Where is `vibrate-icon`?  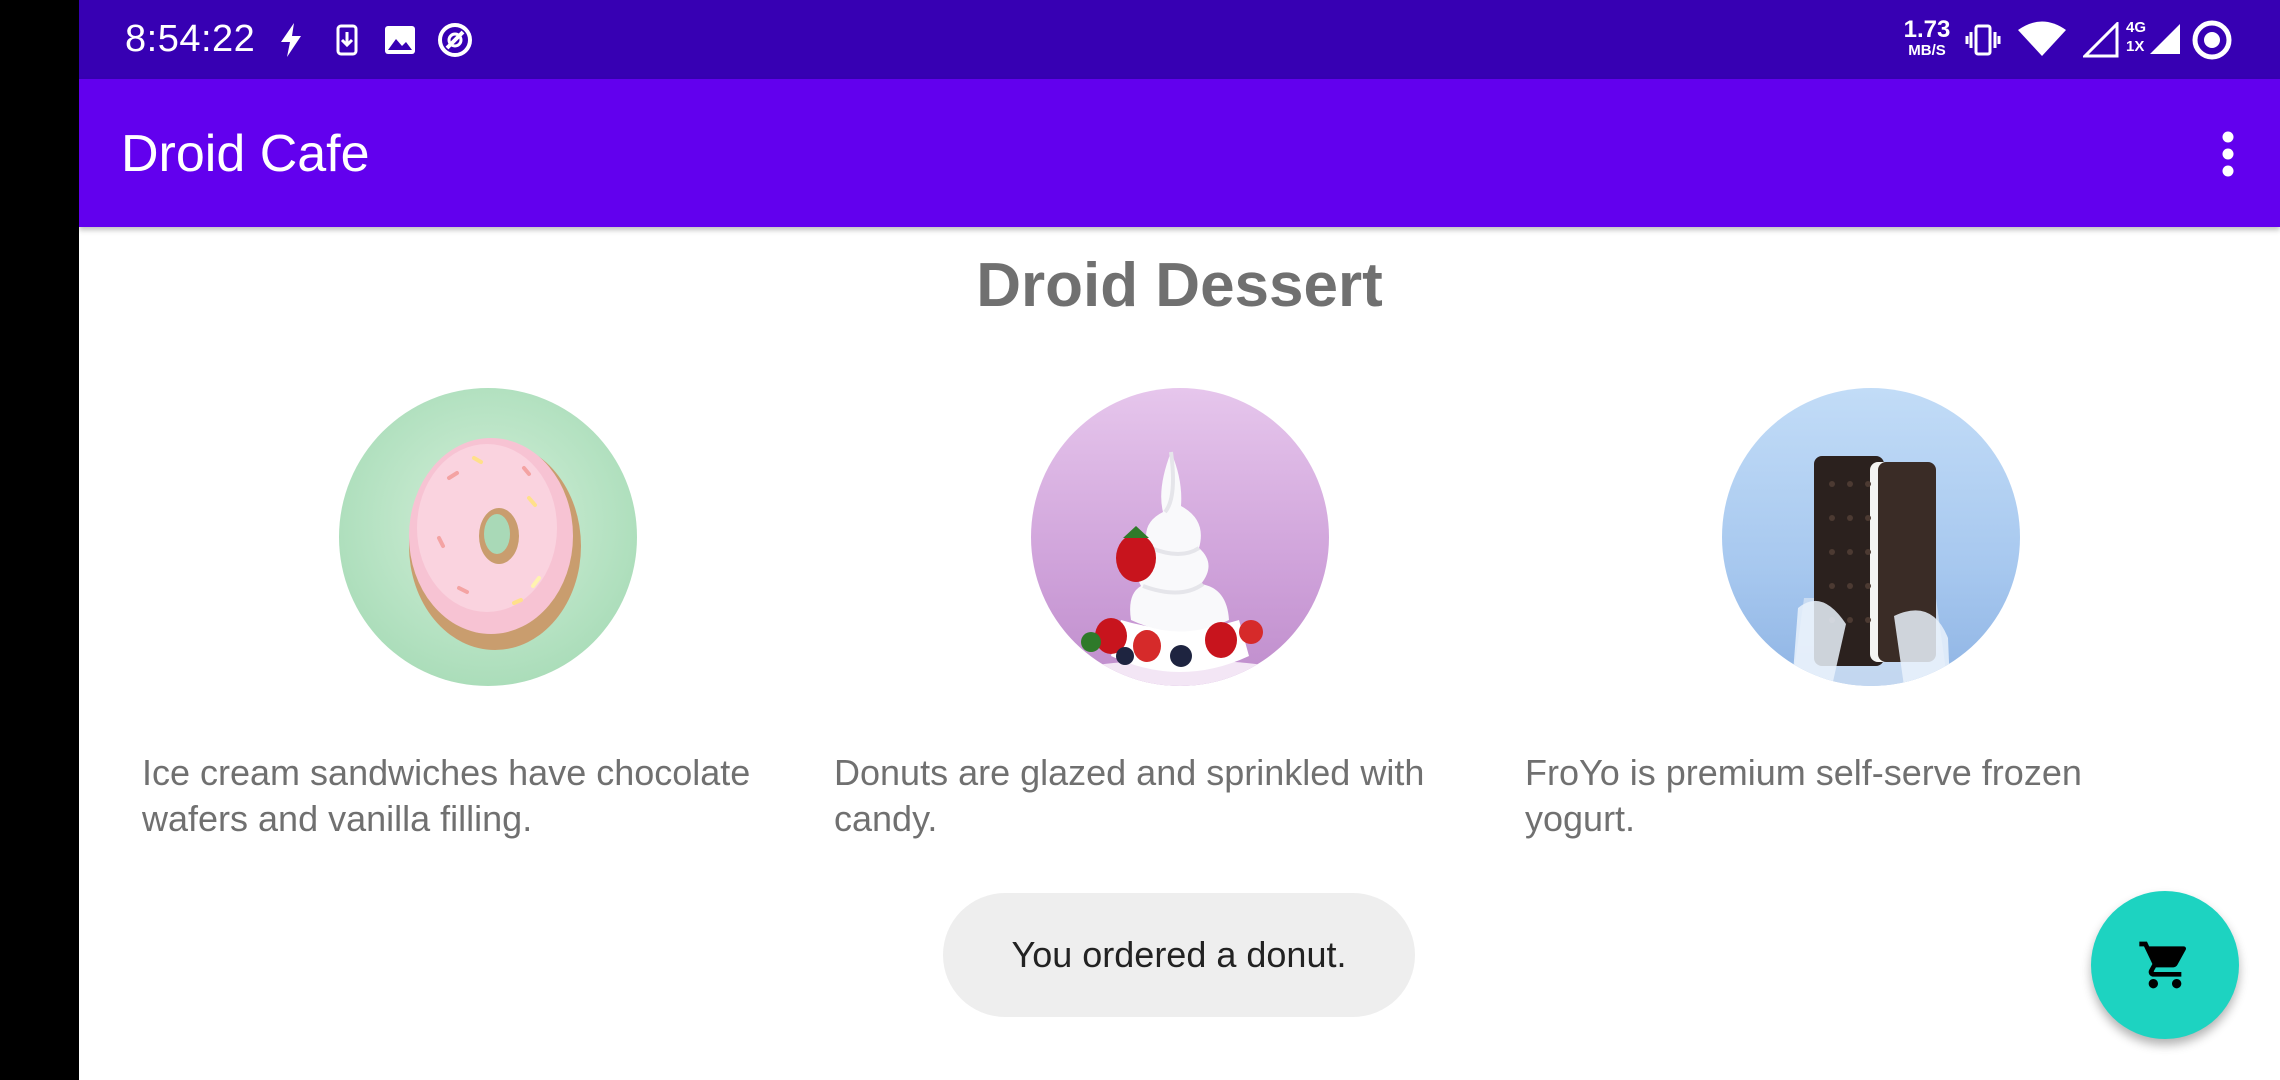
vibrate-icon is located at coordinates (1983, 40).